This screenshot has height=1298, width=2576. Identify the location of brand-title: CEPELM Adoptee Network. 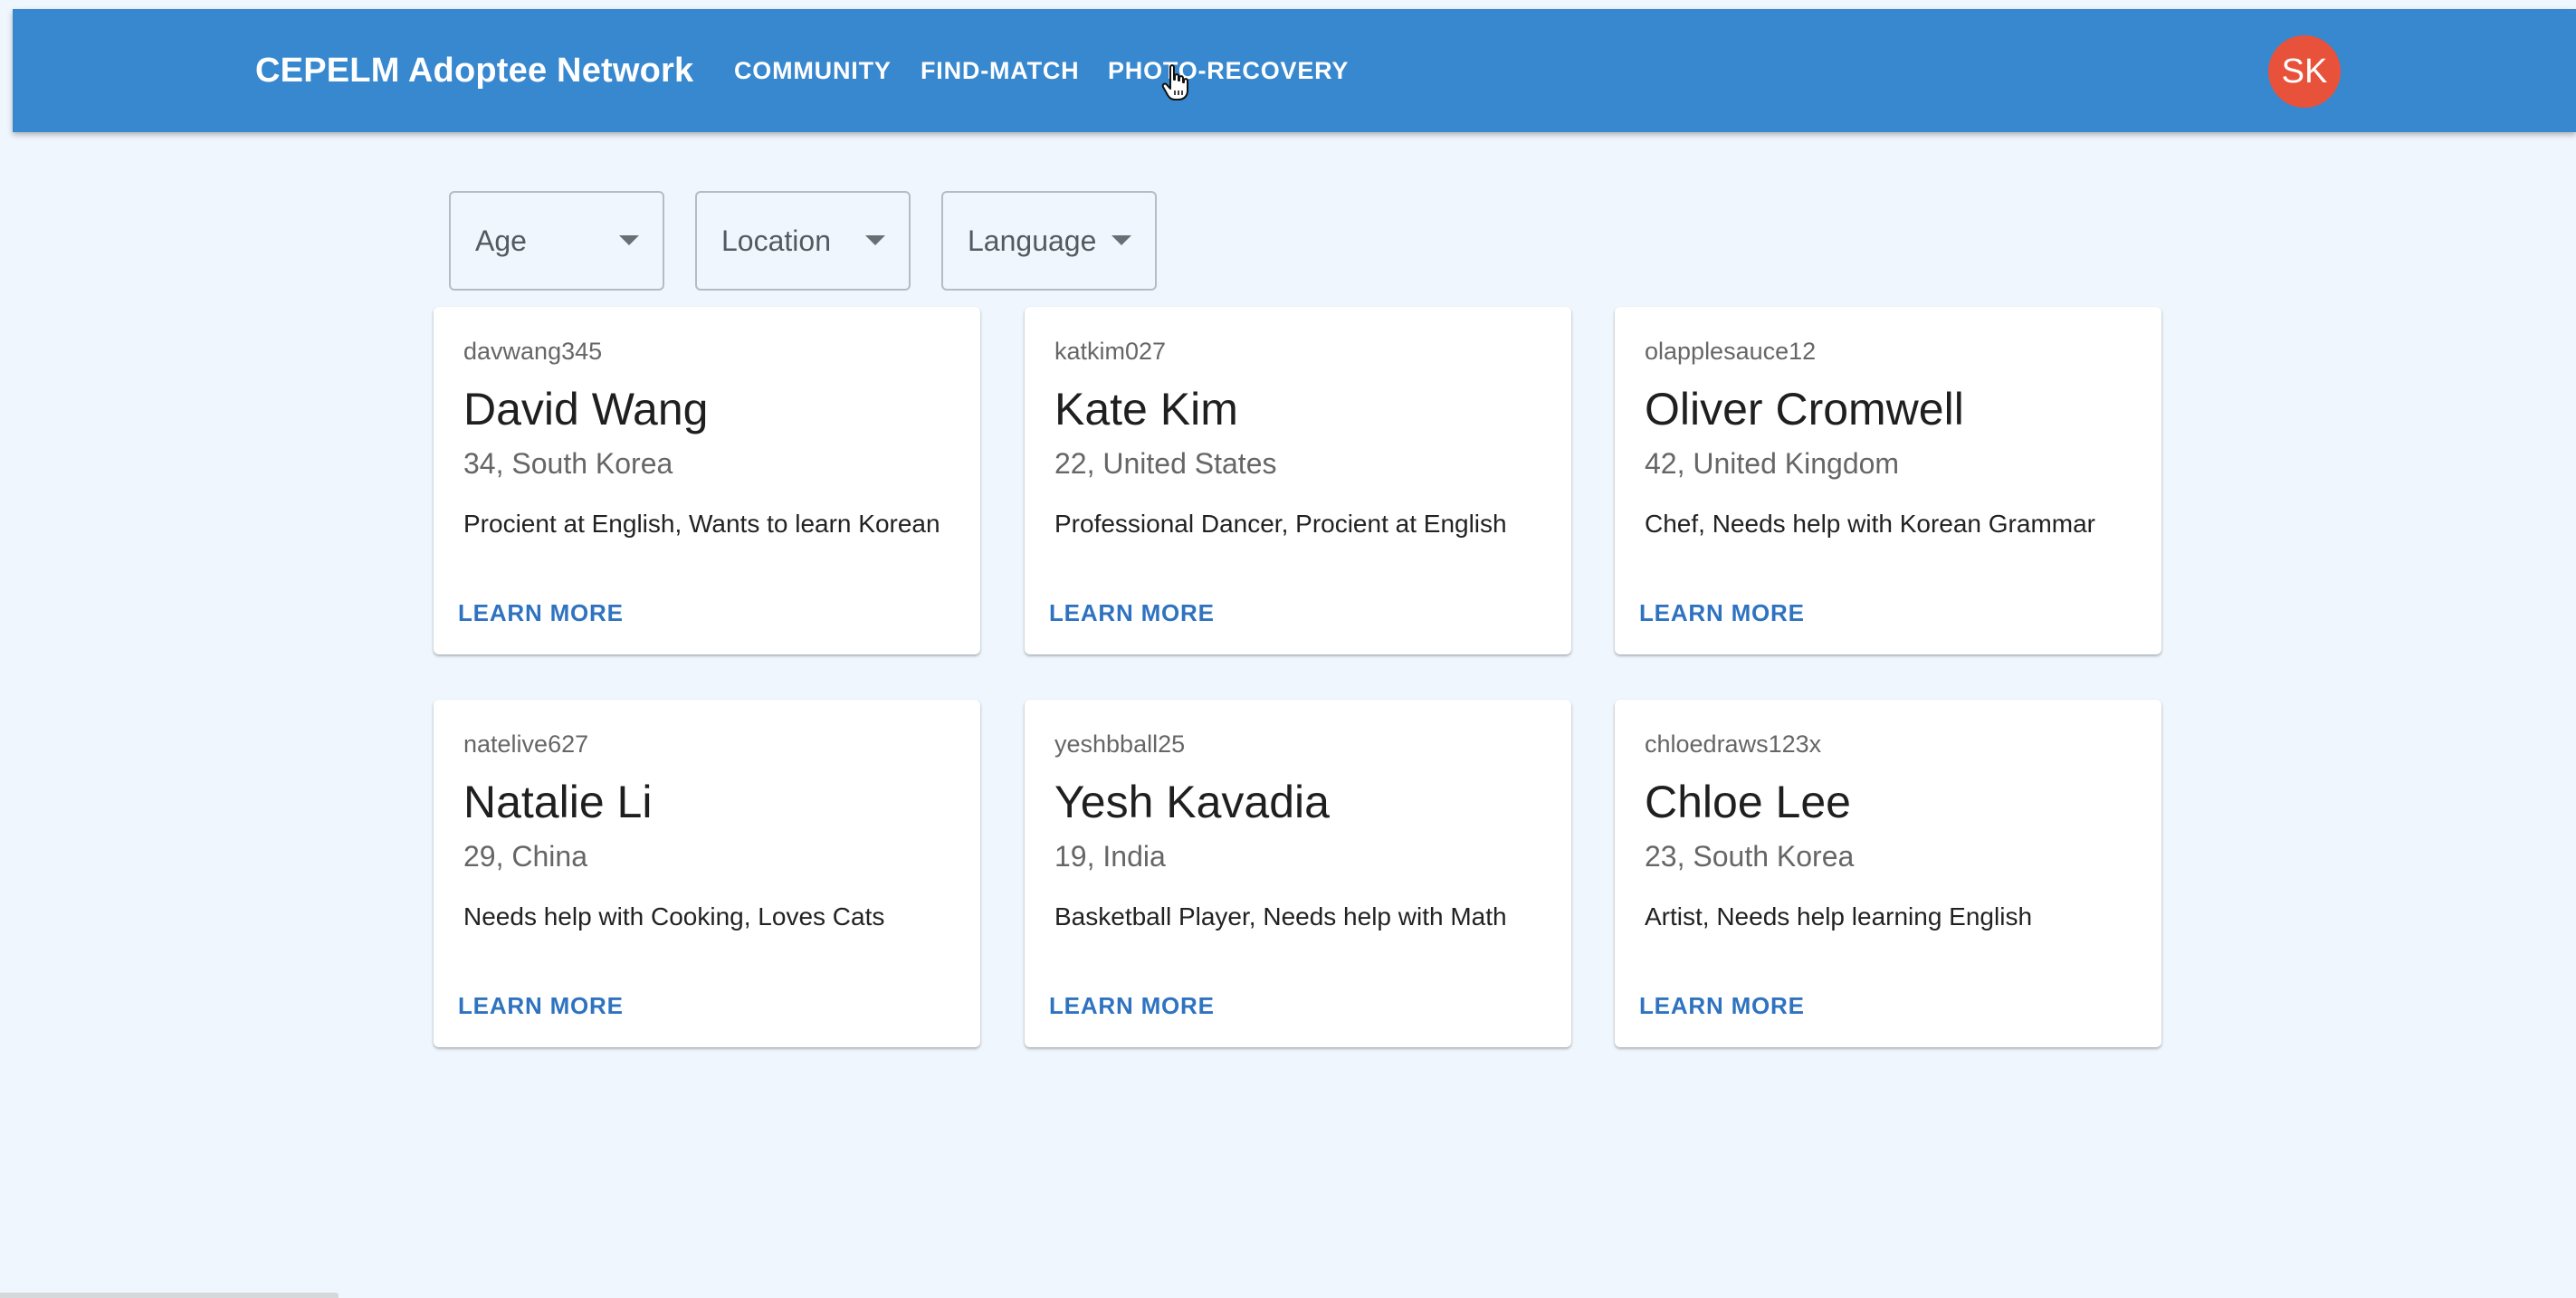
(474, 70).